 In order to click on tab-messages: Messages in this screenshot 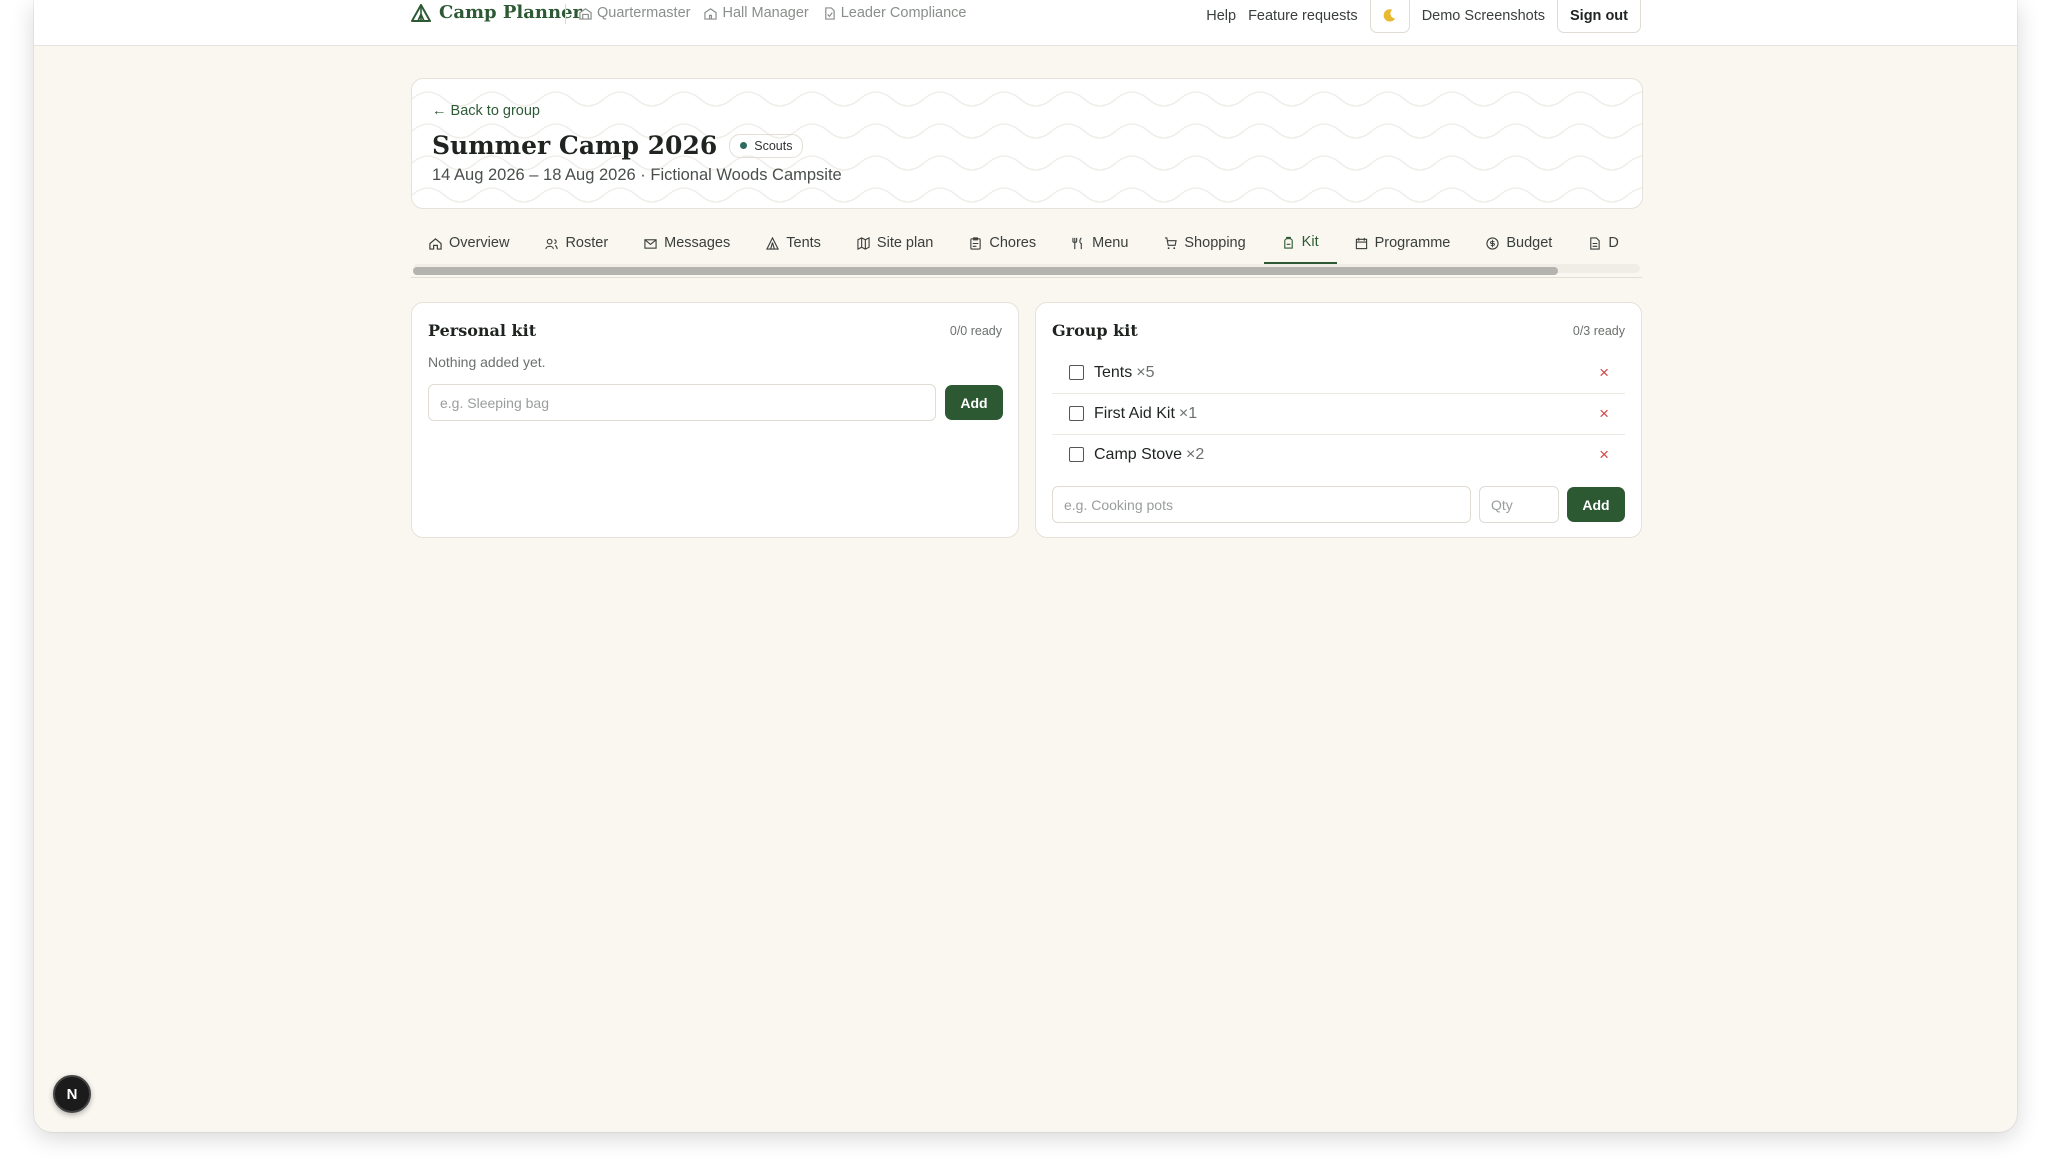, I will do `click(687, 243)`.